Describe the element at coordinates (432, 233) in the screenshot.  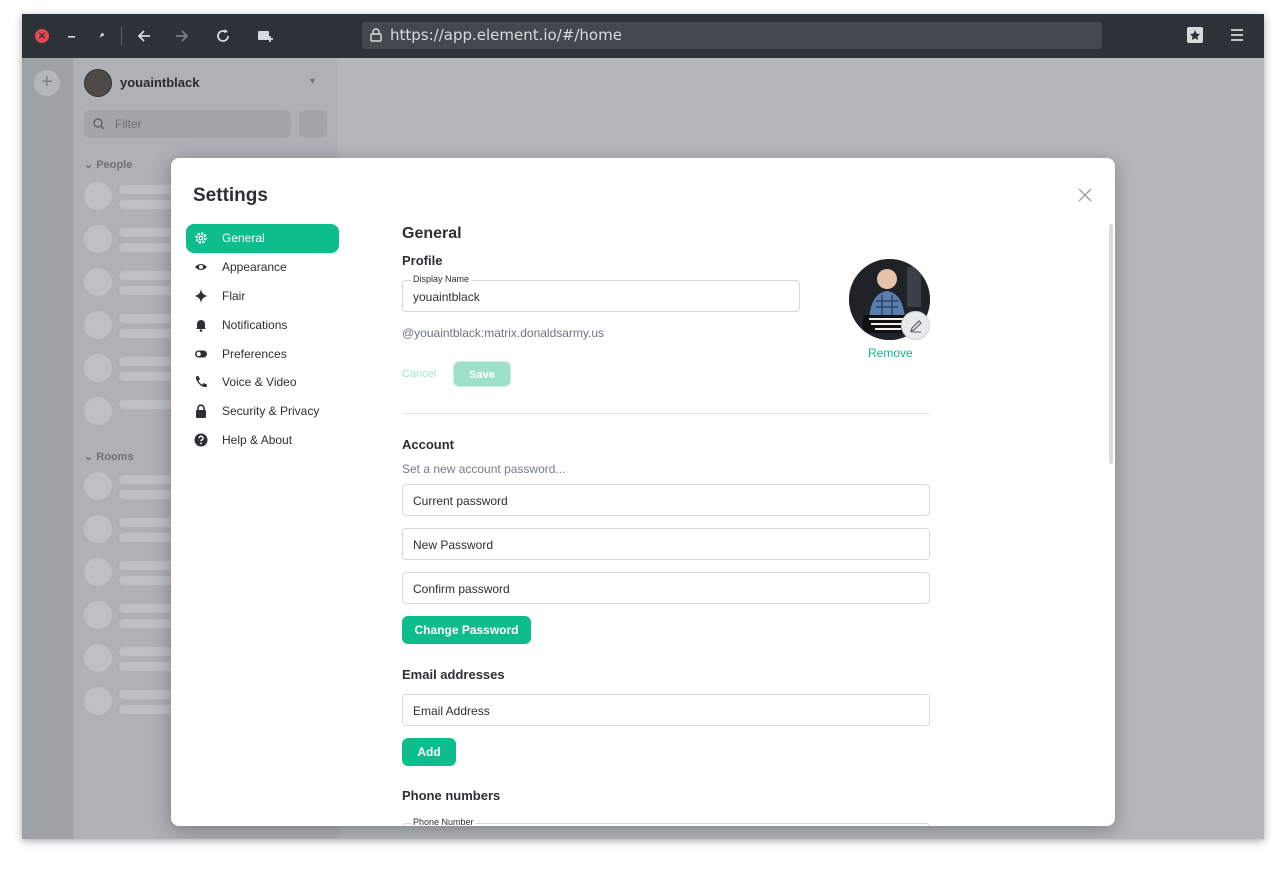
I see `section-heading-general: General` at that location.